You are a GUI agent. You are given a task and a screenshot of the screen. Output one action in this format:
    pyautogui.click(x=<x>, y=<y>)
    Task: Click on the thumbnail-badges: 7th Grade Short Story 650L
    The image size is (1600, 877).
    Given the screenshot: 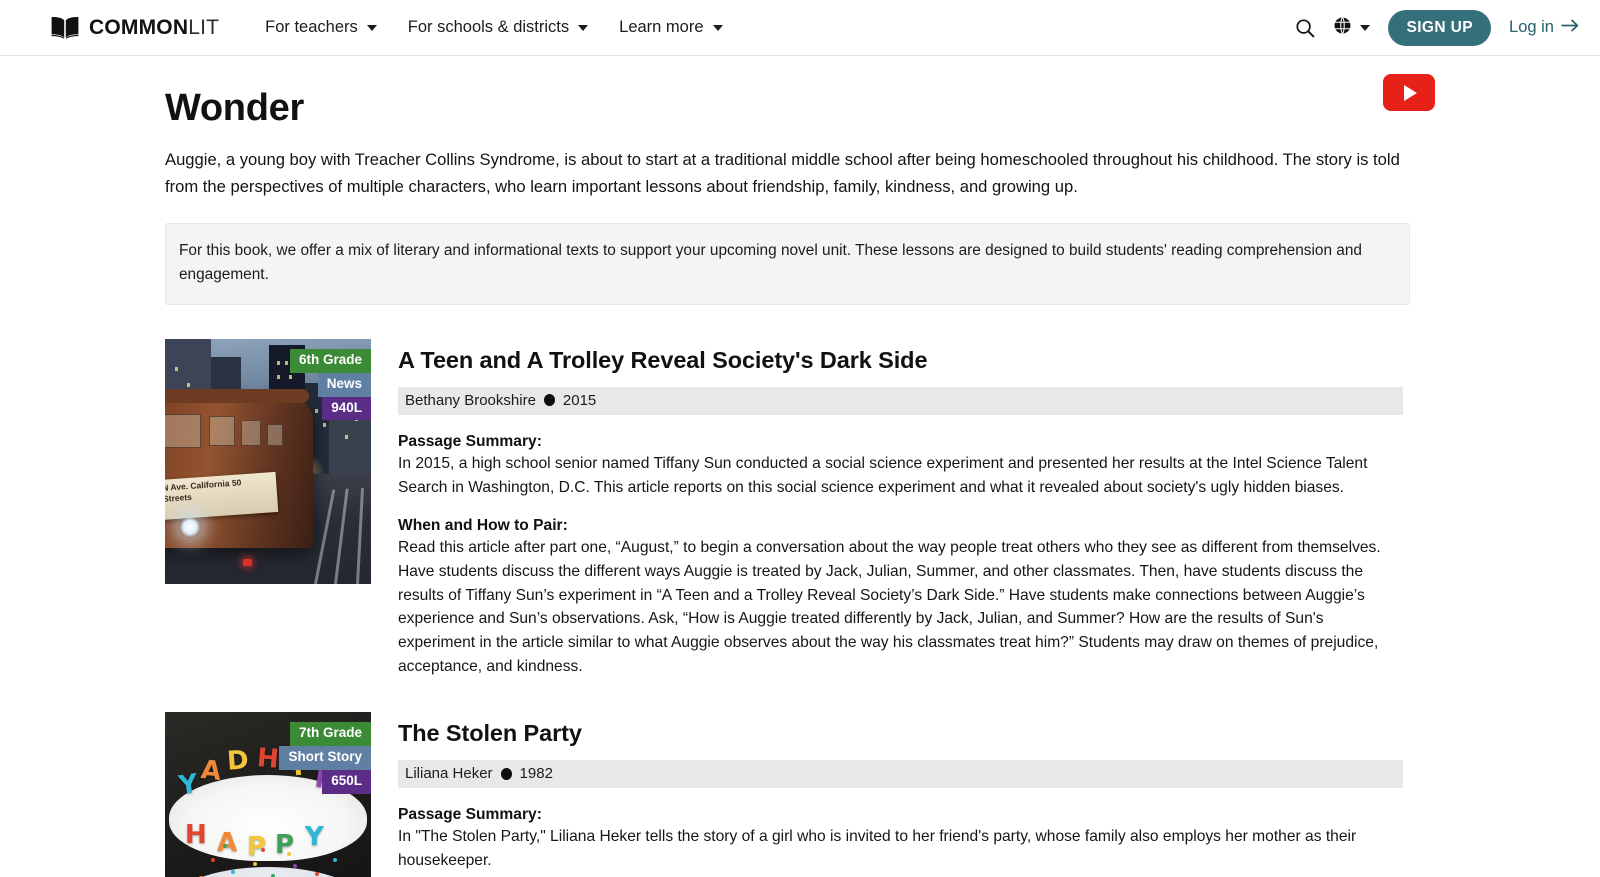 What is the action you would take?
    pyautogui.click(x=325, y=758)
    